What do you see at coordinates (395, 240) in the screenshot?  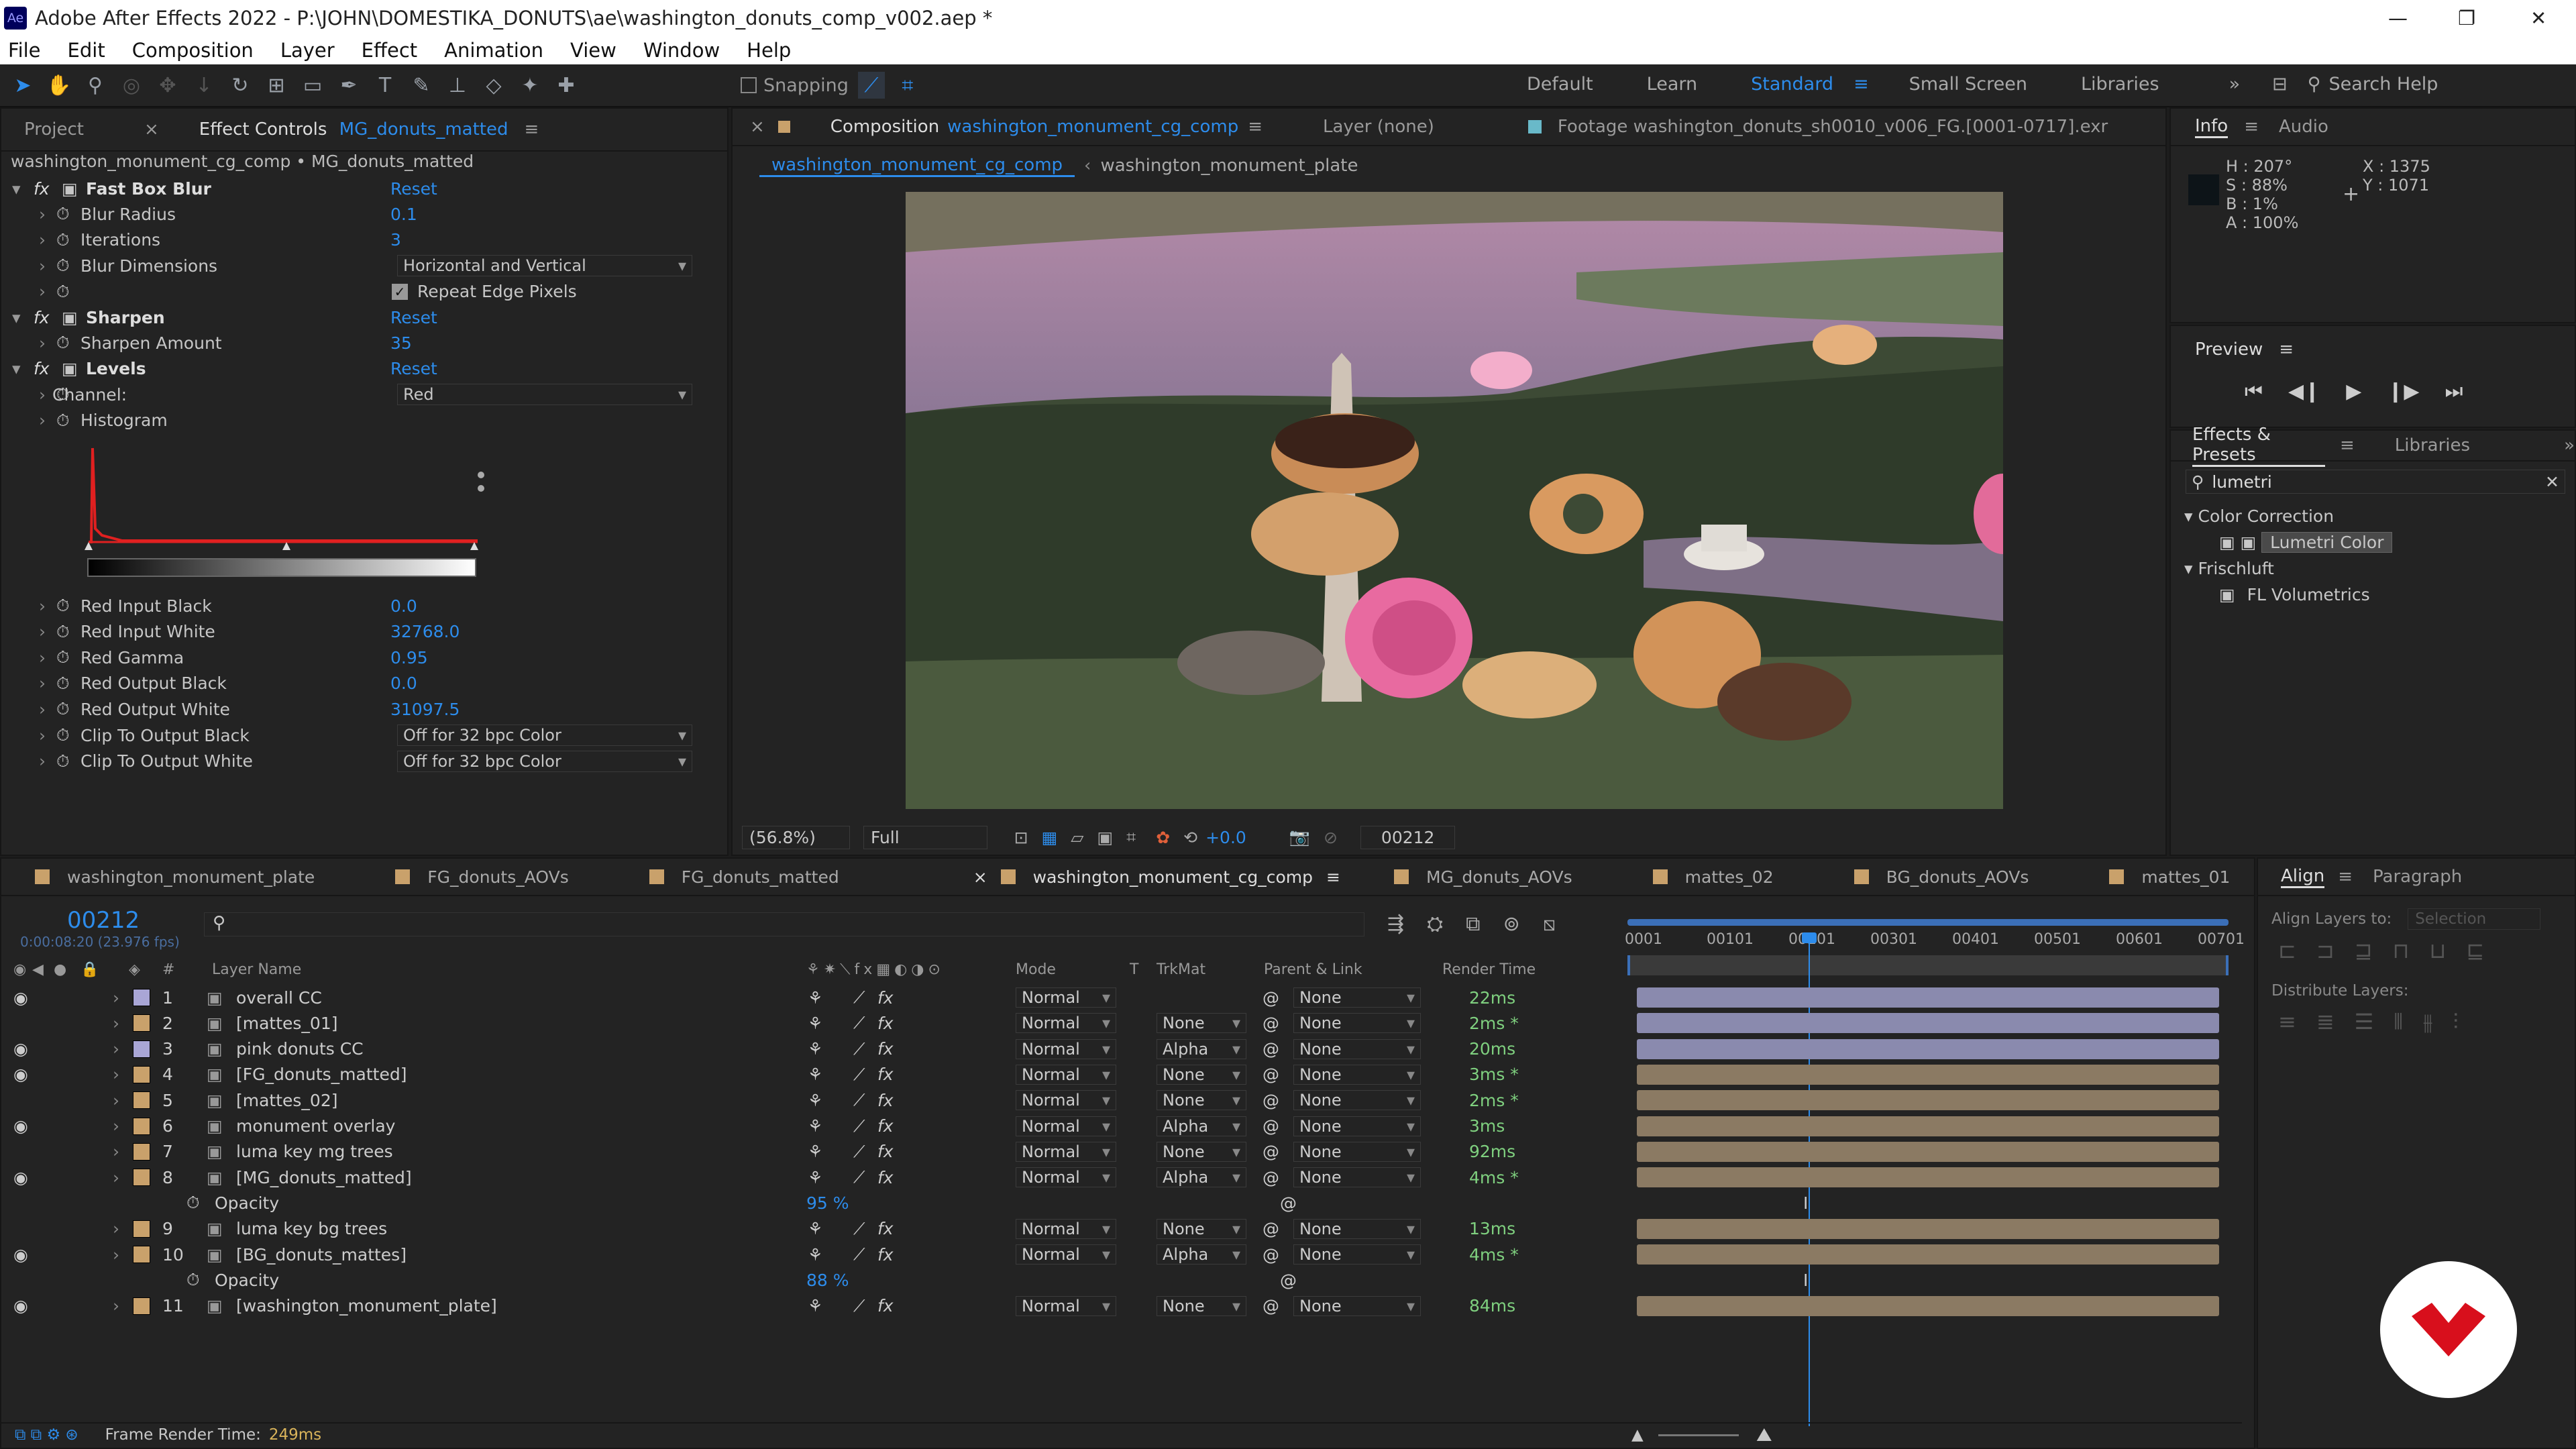 I see `param-value: 3` at bounding box center [395, 240].